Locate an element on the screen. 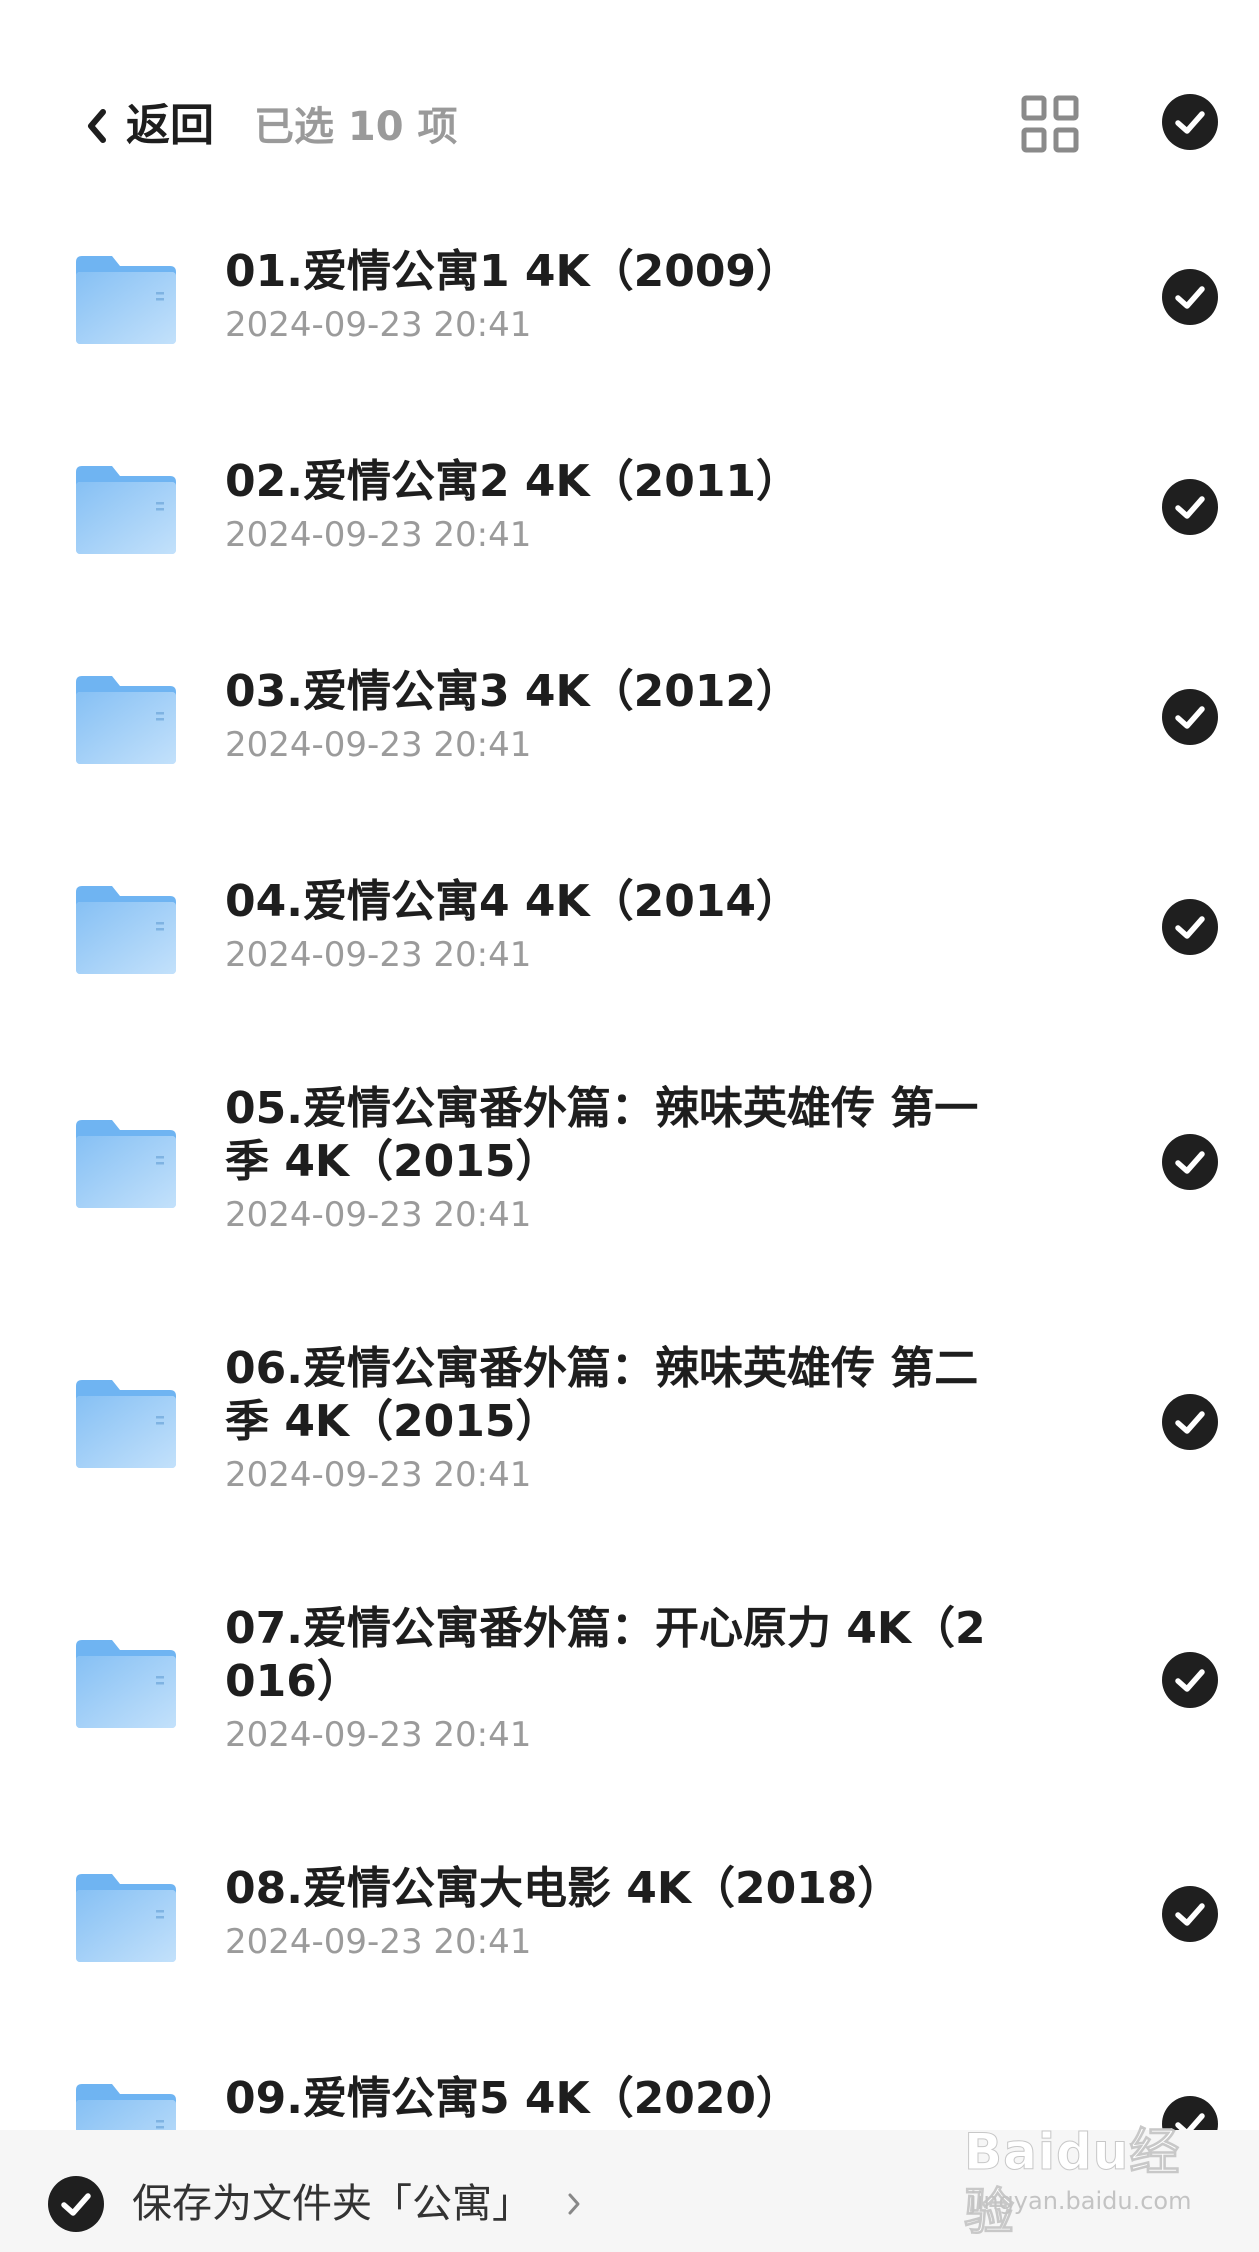 The width and height of the screenshot is (1259, 2252). save-as-folder-check-icon is located at coordinates (76, 2204).